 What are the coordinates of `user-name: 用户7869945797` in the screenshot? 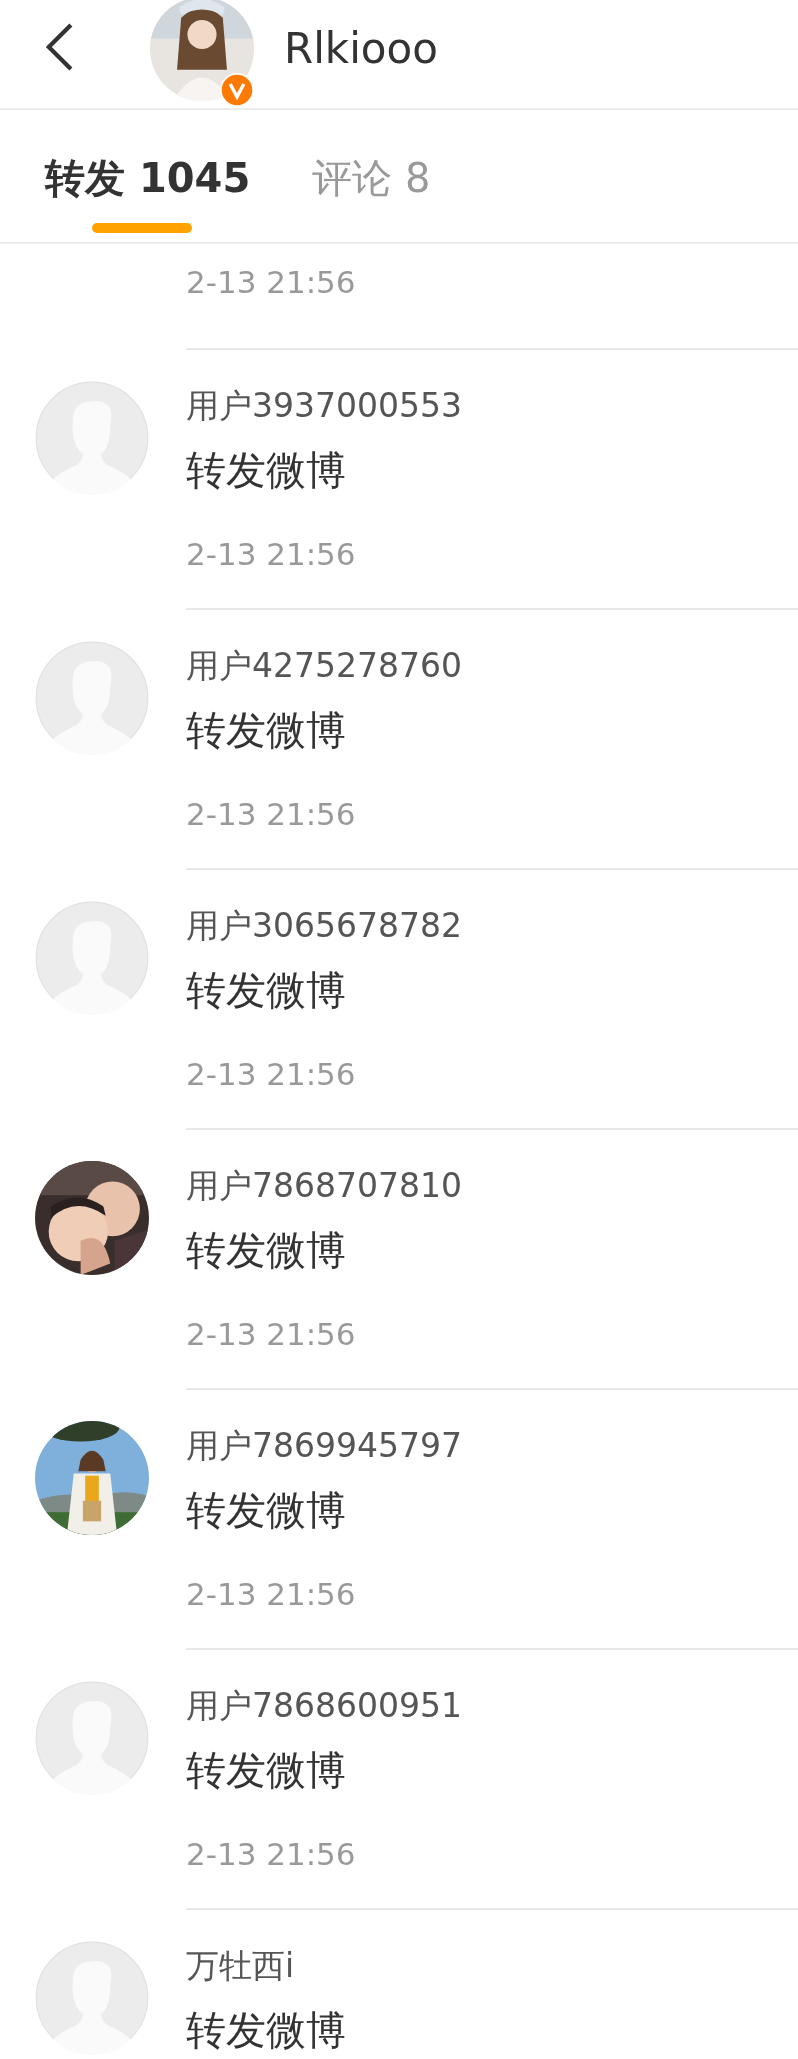 It's located at (492, 1446).